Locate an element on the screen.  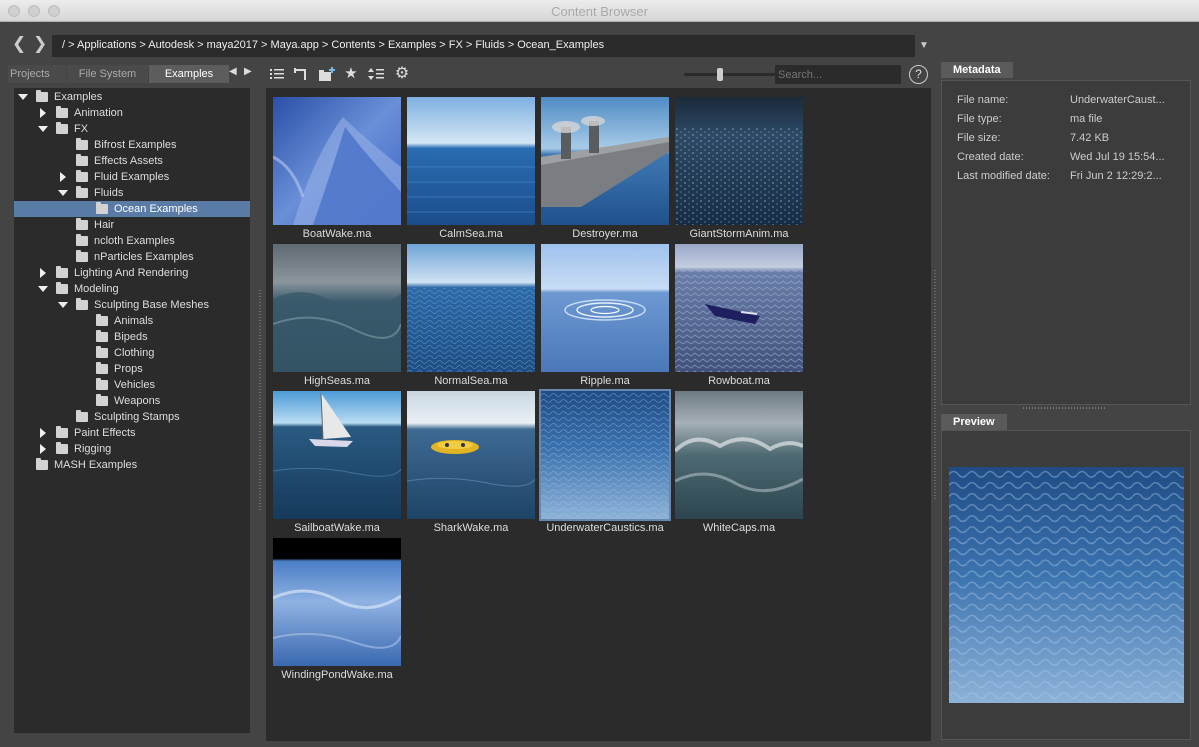
panel-splitter is located at coordinates (1064, 408).